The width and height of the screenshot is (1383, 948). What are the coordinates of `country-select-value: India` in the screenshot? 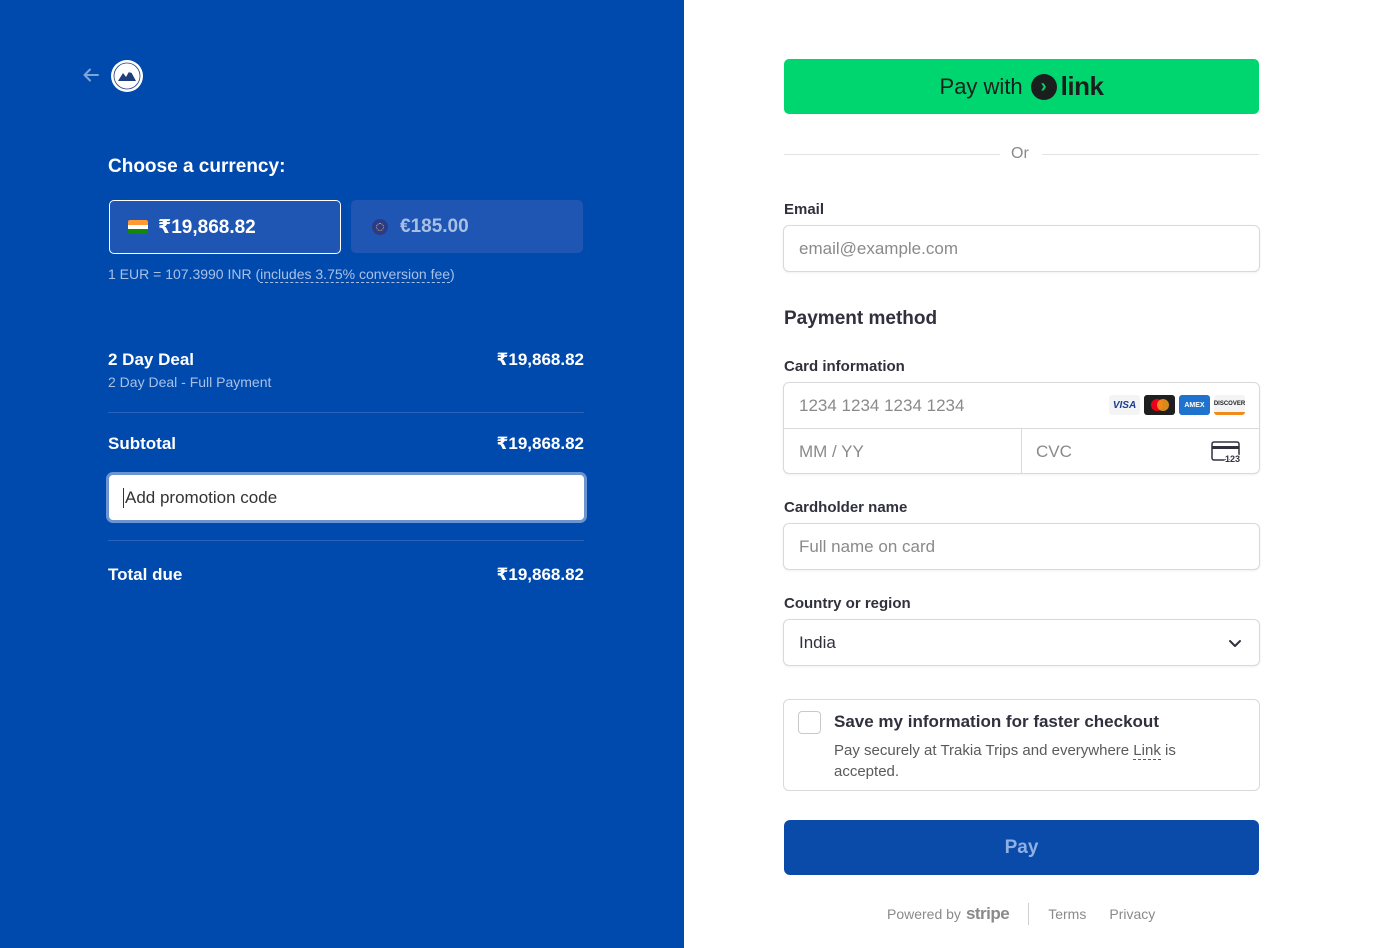 It's located at (817, 642).